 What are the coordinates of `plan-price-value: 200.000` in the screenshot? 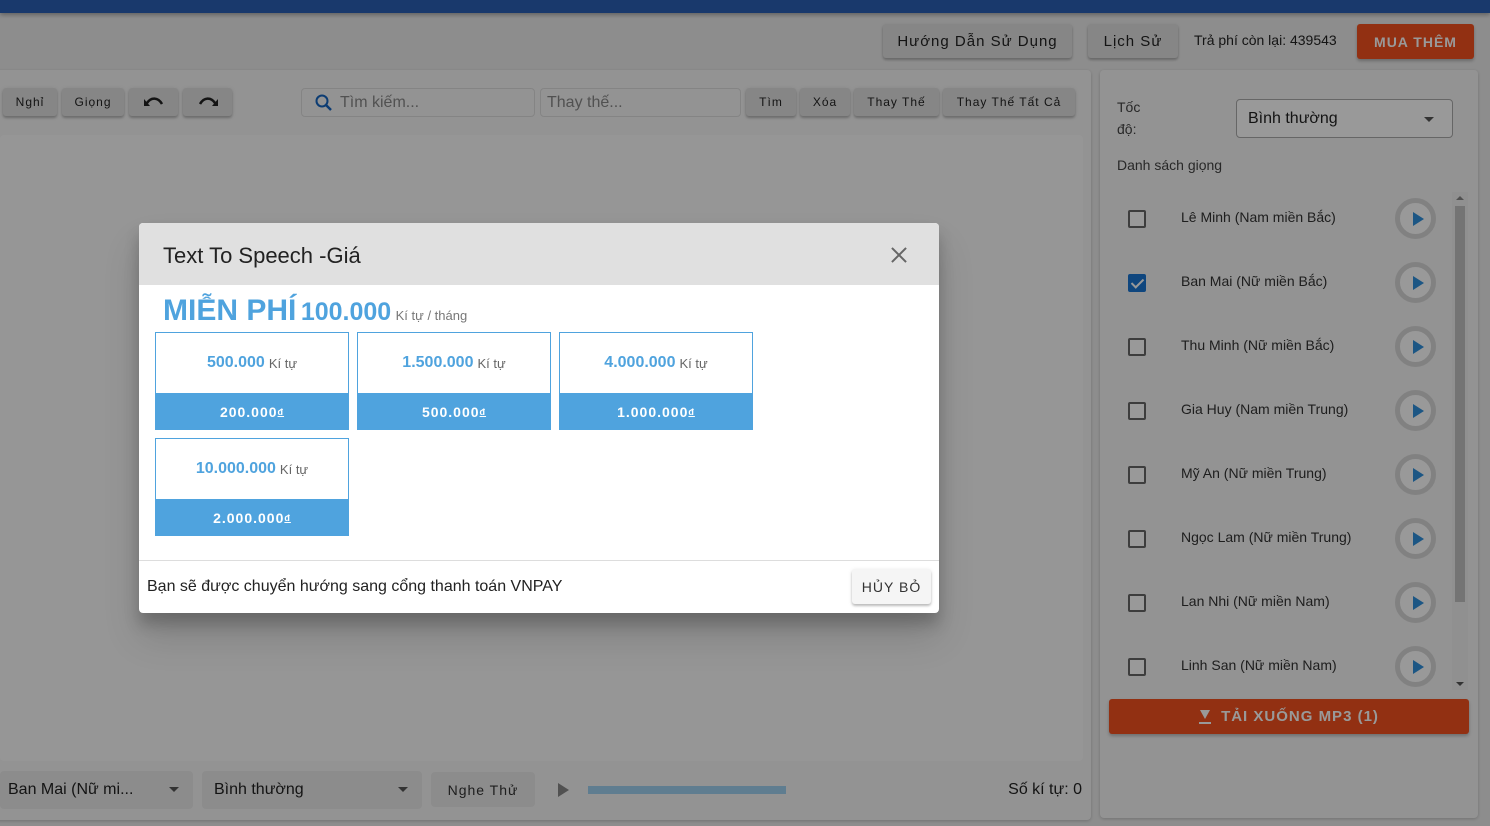 It's located at (248, 411).